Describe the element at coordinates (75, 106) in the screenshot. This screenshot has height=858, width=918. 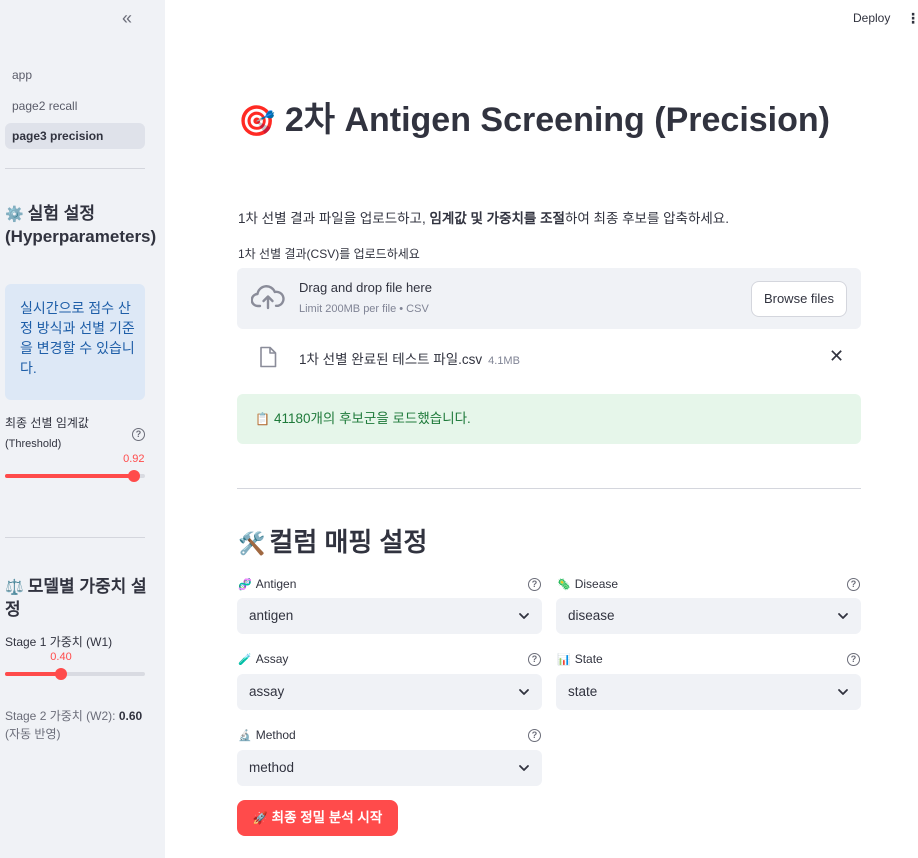
I see `sidebar-item-page2-recall: page2 recall` at that location.